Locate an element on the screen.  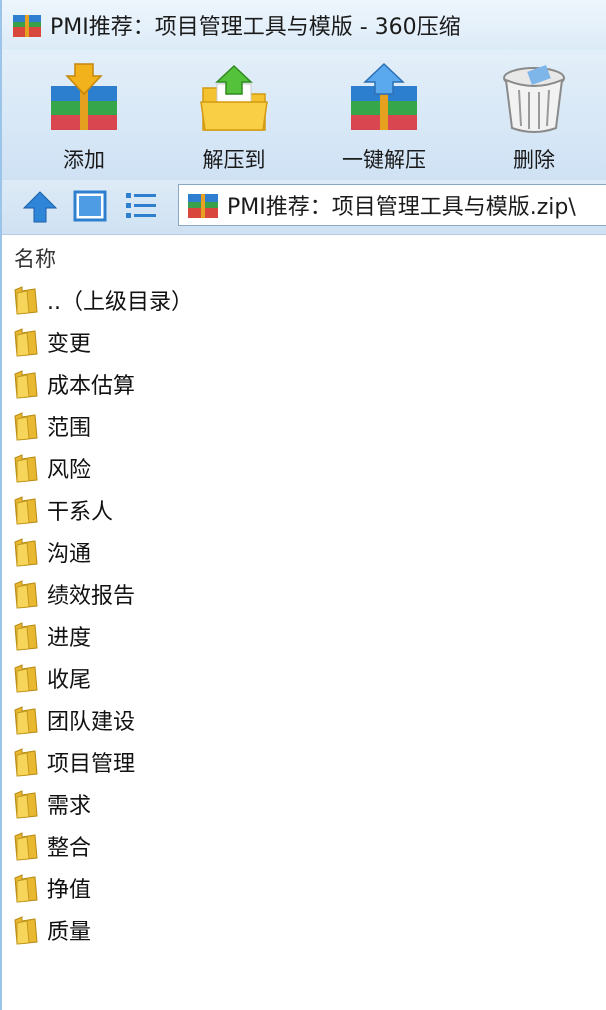
list-item: 挣值 is located at coordinates (304, 888).